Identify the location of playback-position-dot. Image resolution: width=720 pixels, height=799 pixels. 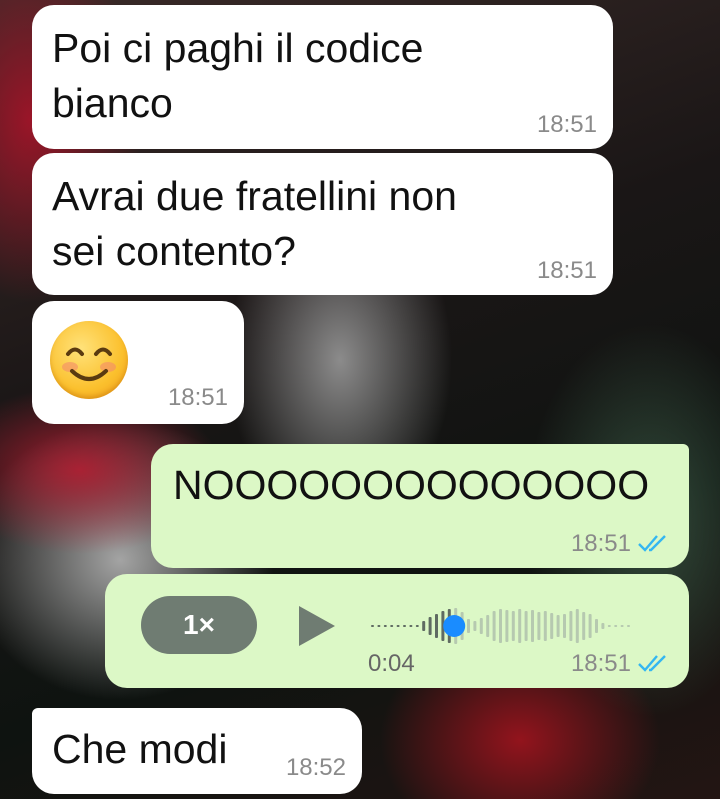
(454, 626).